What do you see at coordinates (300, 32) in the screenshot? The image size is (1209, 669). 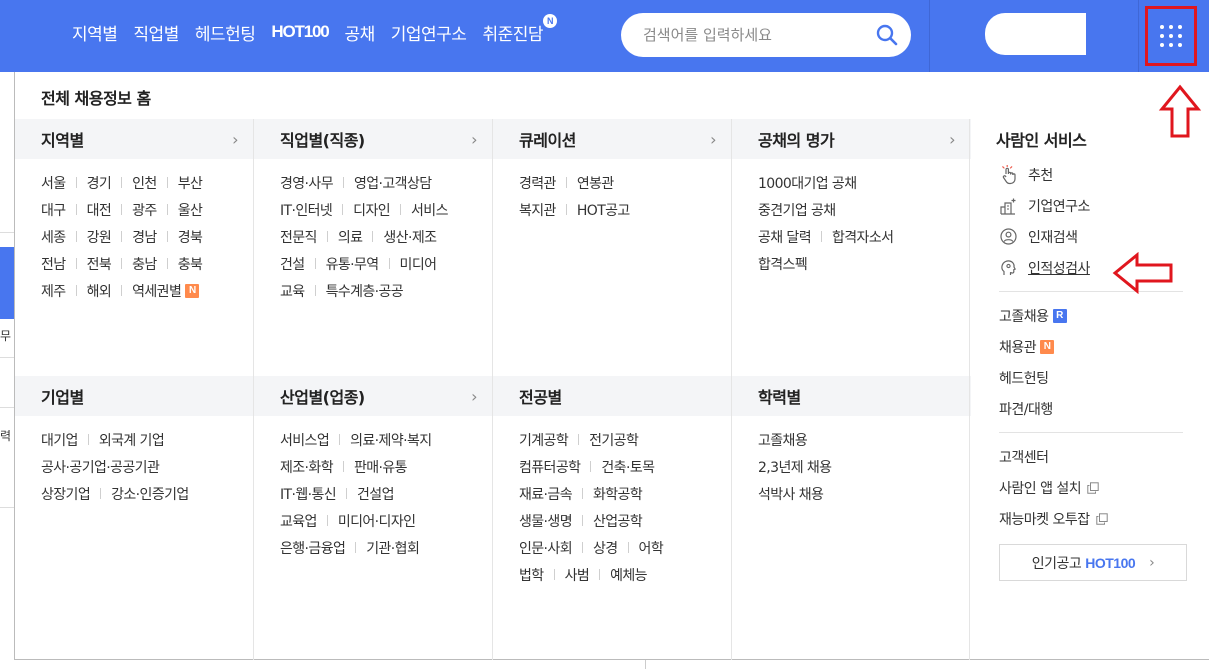 I see `nav-item-3: HOT100` at bounding box center [300, 32].